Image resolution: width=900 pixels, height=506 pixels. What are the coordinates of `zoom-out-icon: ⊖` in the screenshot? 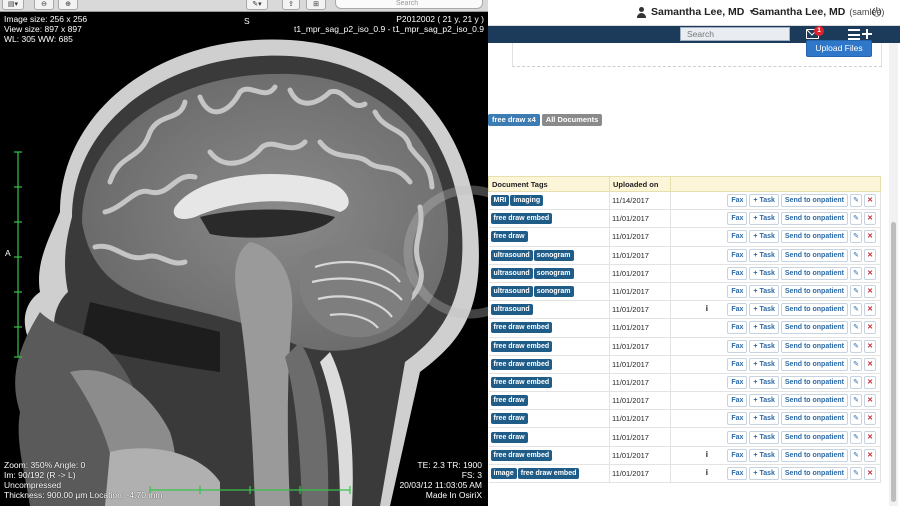 It's located at (44, 5).